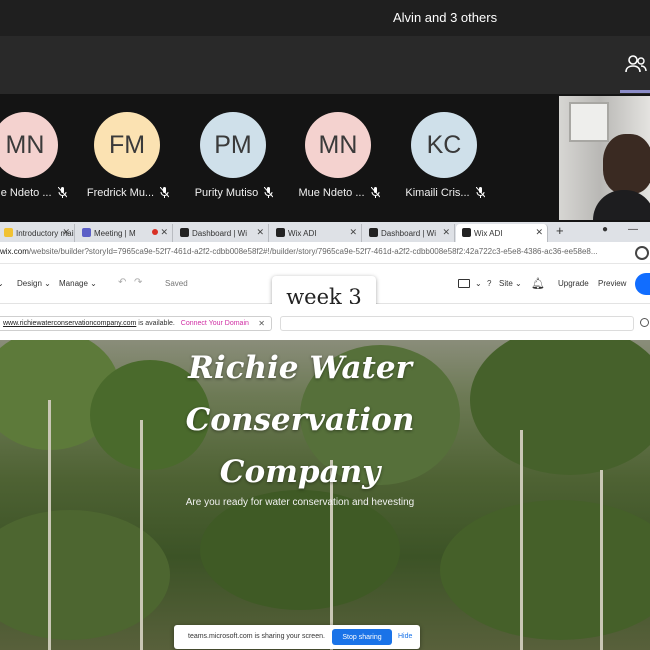 The image size is (650, 650). I want to click on undo-icon: ↶, so click(122, 282).